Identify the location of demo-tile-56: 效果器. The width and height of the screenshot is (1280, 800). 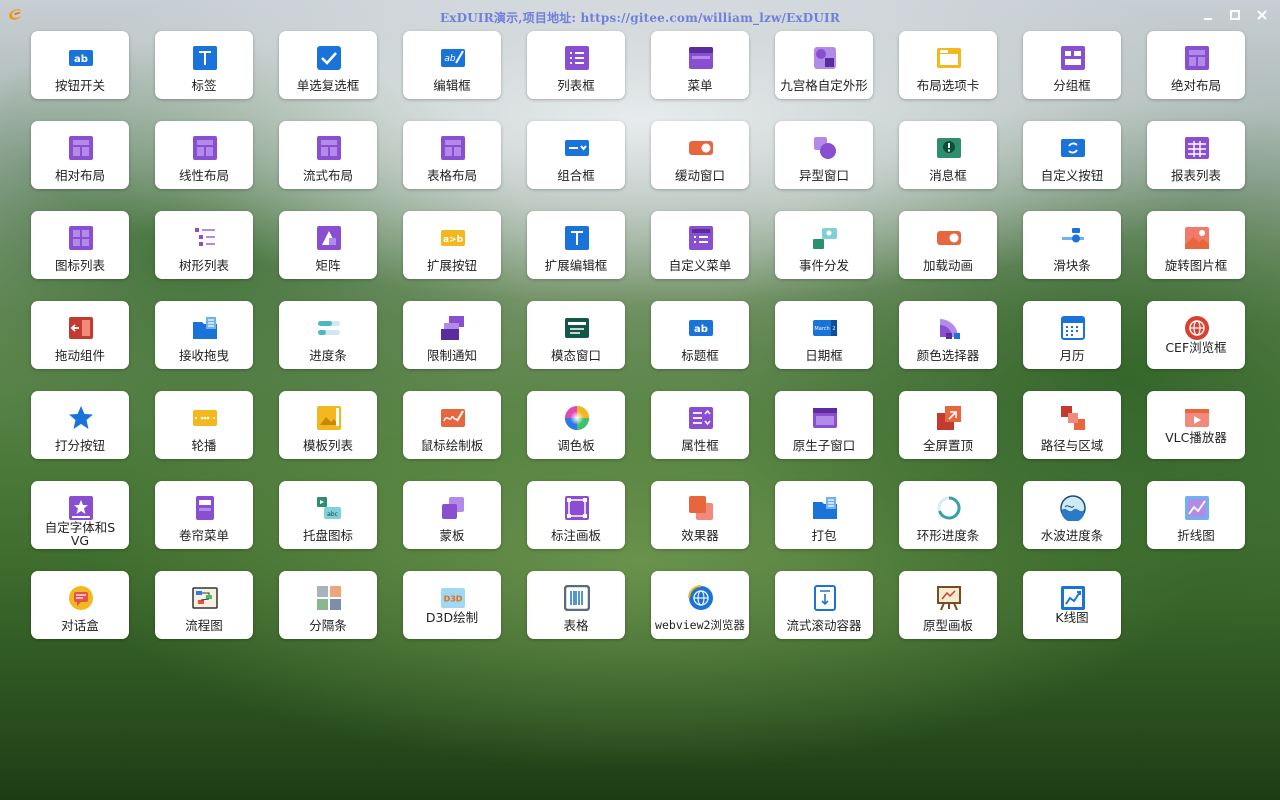
(700, 515).